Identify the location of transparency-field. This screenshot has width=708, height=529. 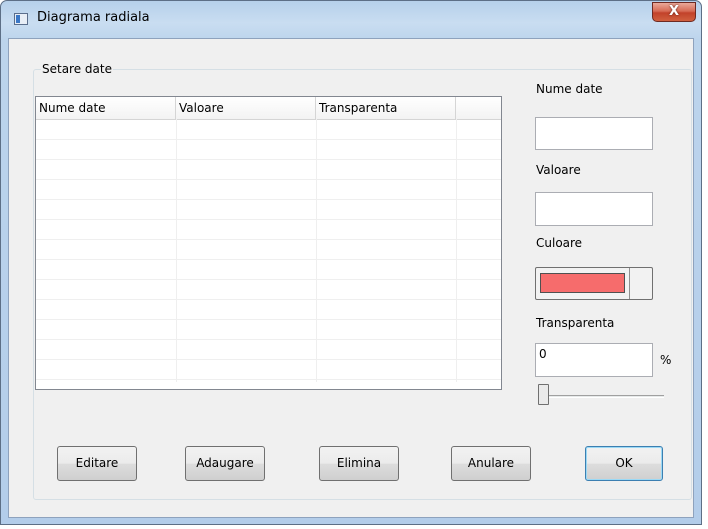
(594, 360).